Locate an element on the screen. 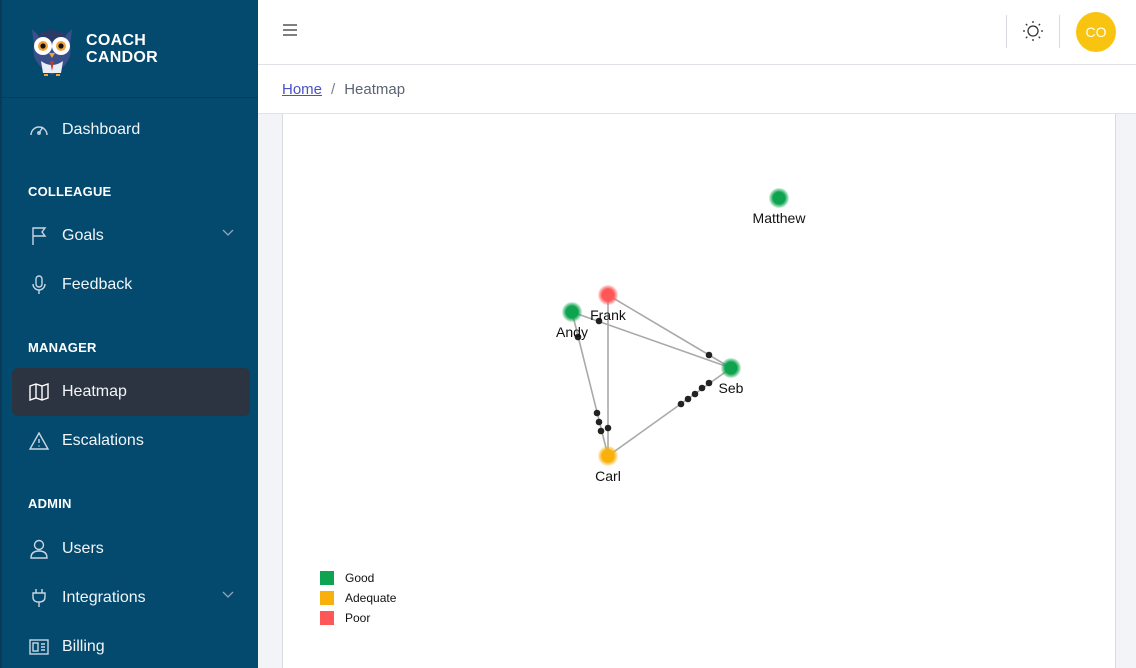  graph-node-andy is located at coordinates (572, 312).